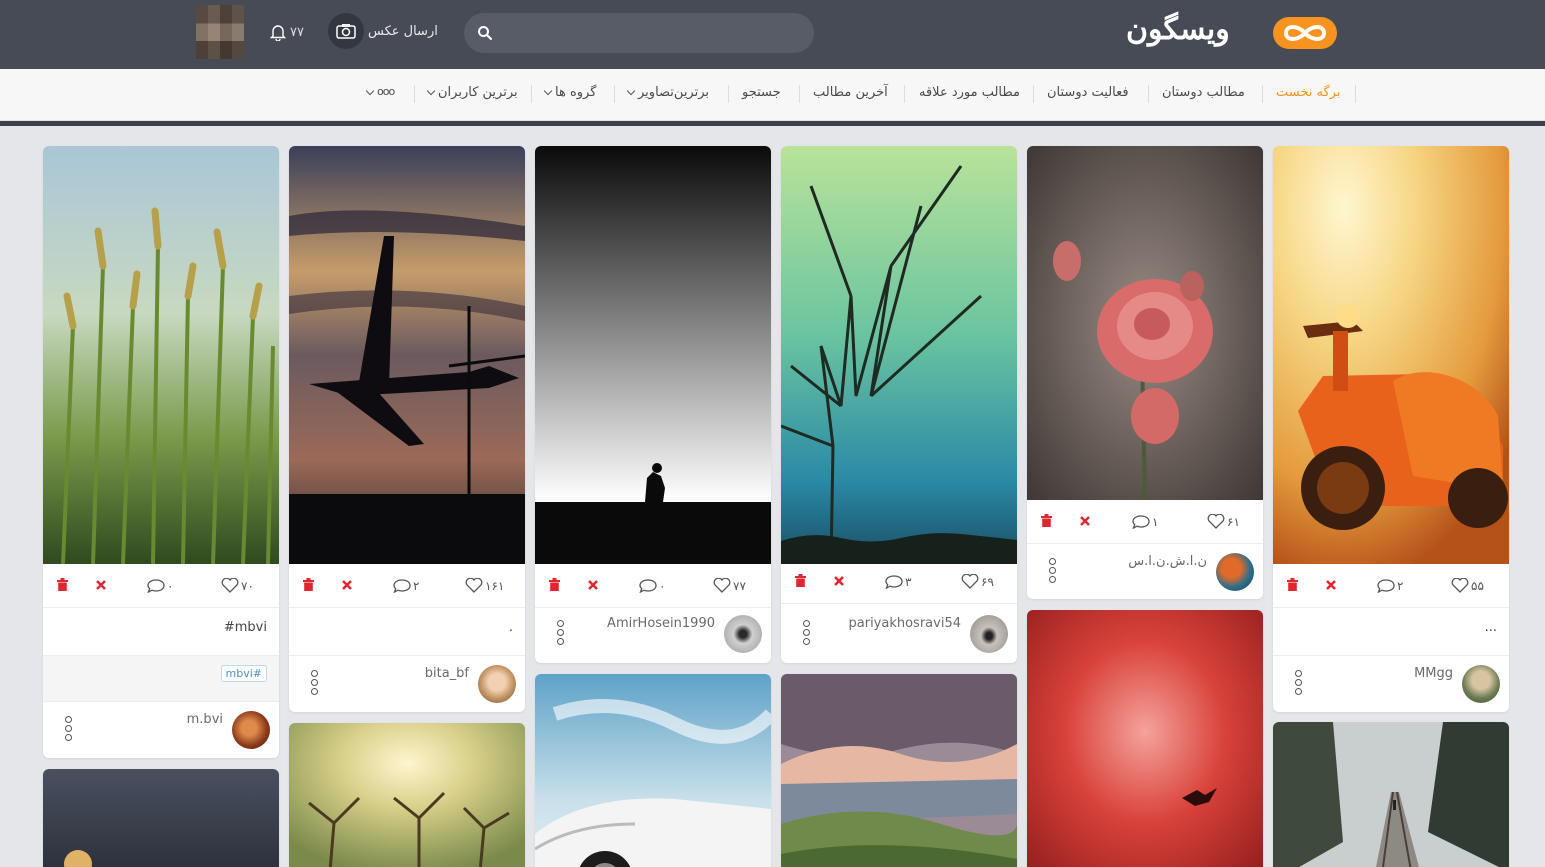 Image resolution: width=1545 pixels, height=867 pixels. What do you see at coordinates (1203, 94) in the screenshot?
I see `nav-item-friends-posts: مطالب دوستان` at bounding box center [1203, 94].